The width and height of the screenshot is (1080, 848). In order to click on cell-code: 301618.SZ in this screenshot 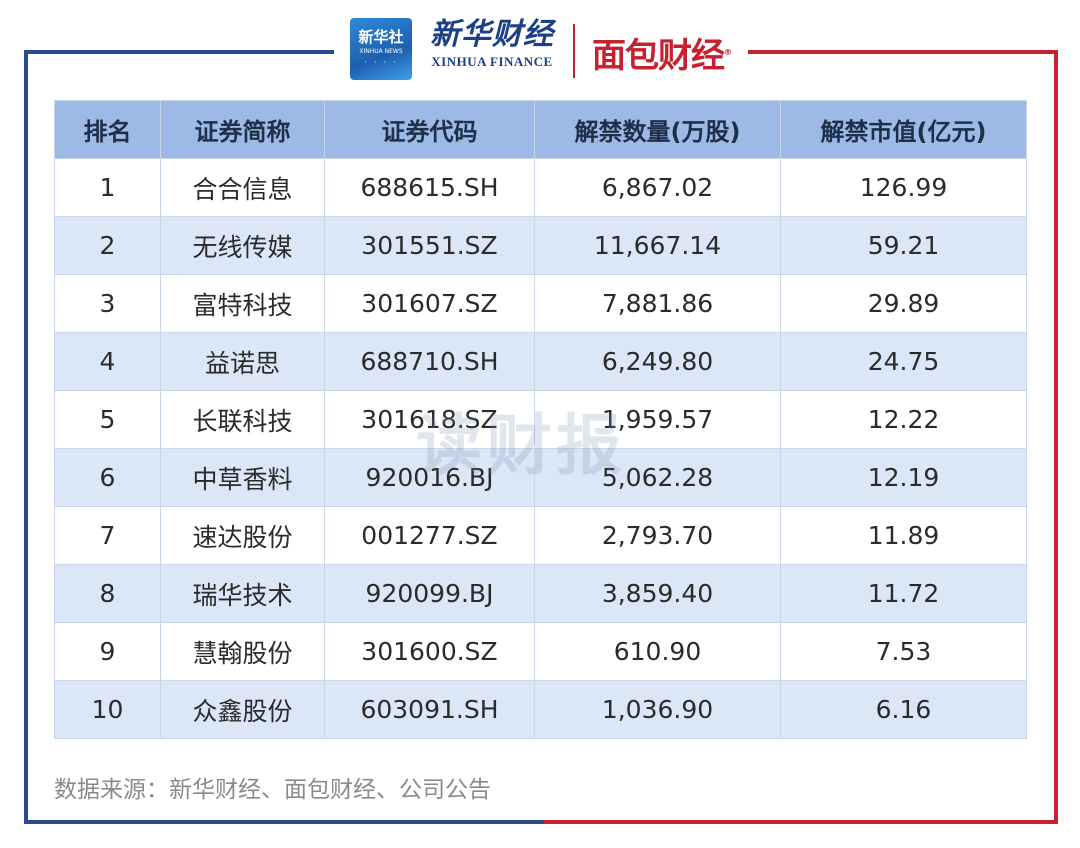, I will do `click(429, 419)`.